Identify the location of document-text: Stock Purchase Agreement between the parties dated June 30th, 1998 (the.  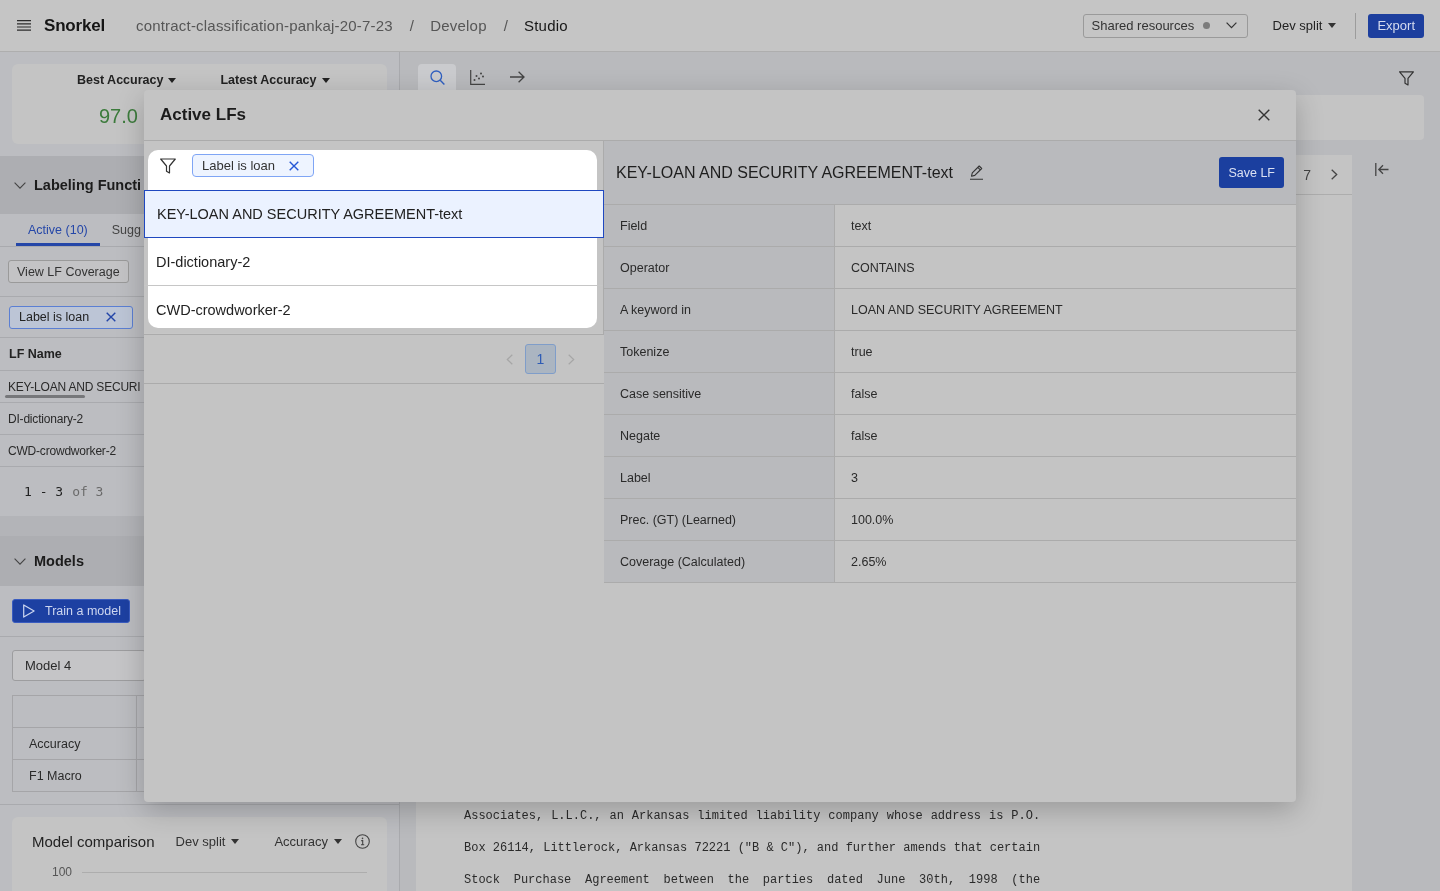
(752, 880).